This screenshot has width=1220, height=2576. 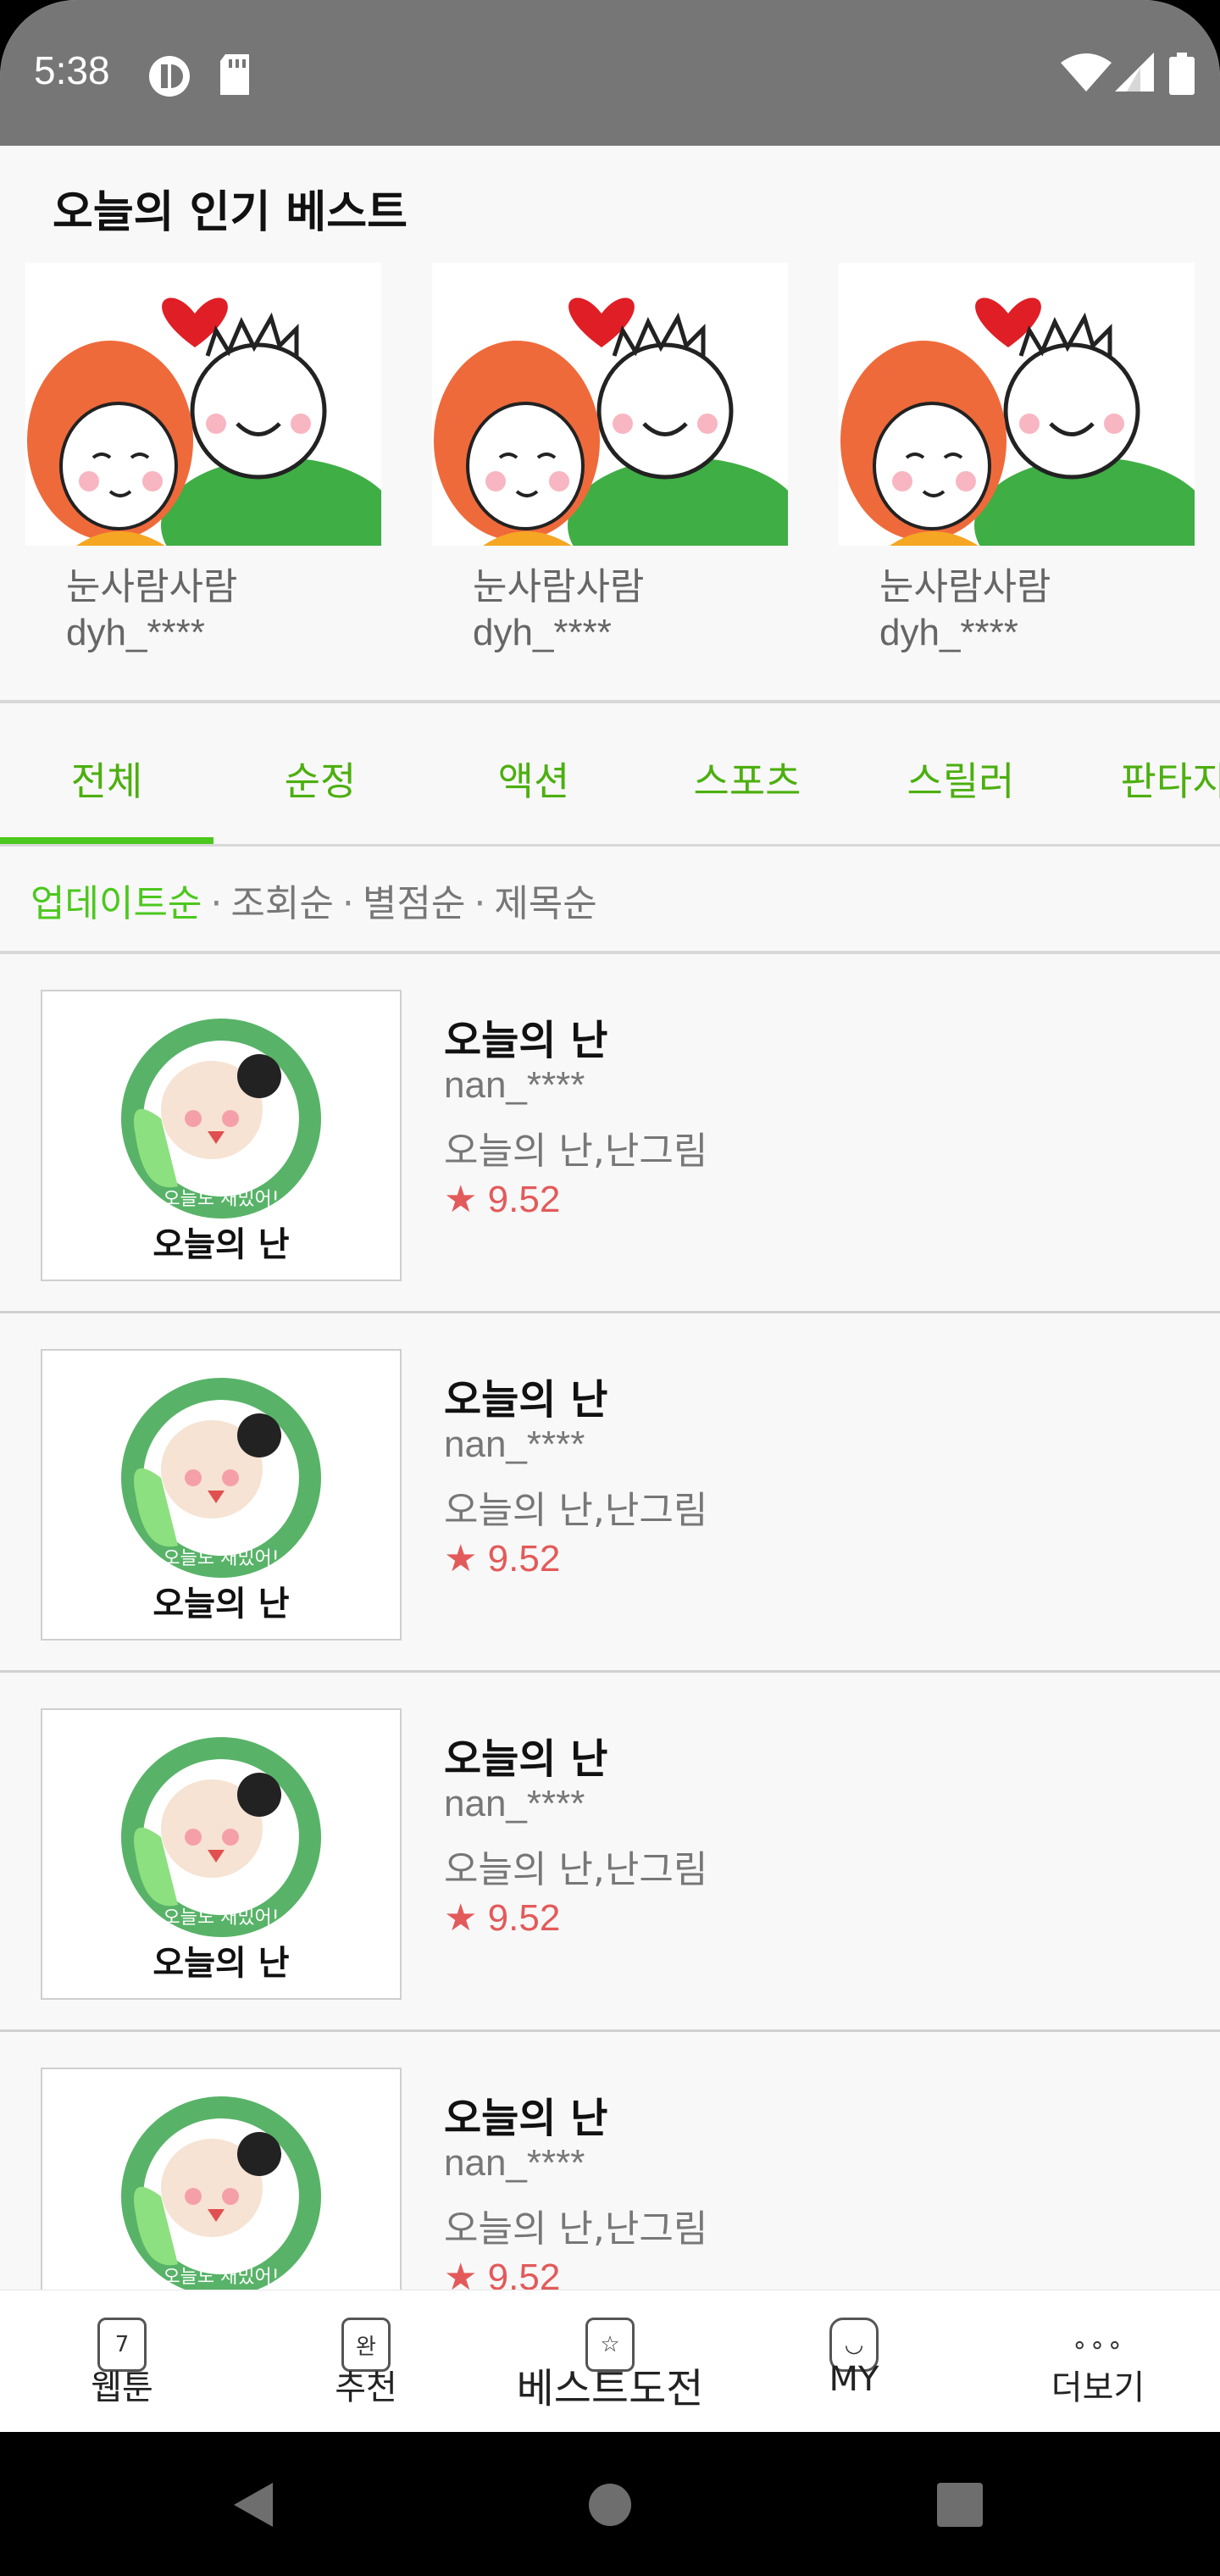 I want to click on tab-all: 전체, so click(x=107, y=779).